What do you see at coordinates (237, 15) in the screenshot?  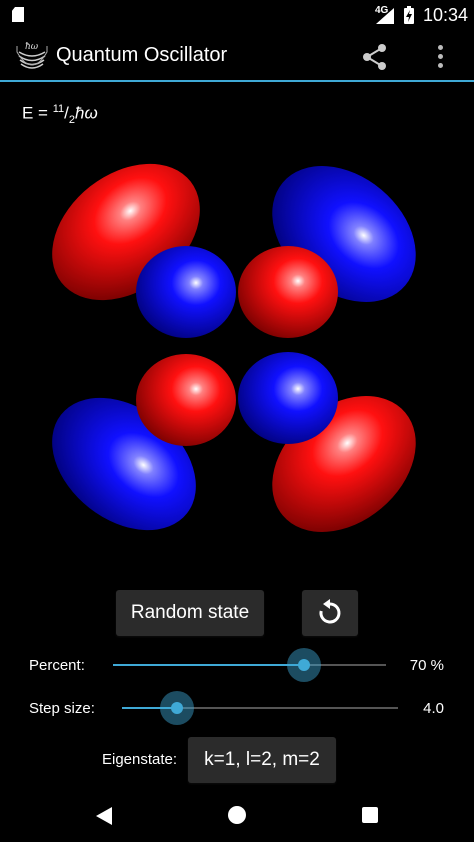 I see `status-bar: 4G 10:34` at bounding box center [237, 15].